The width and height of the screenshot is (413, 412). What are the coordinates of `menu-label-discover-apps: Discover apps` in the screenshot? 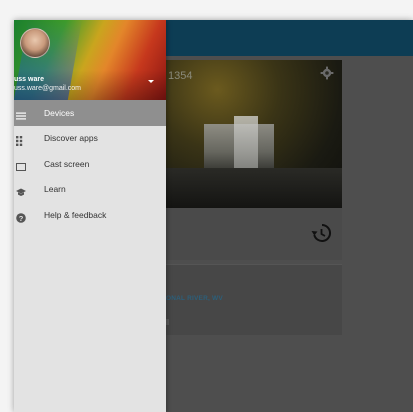 It's located at (71, 138).